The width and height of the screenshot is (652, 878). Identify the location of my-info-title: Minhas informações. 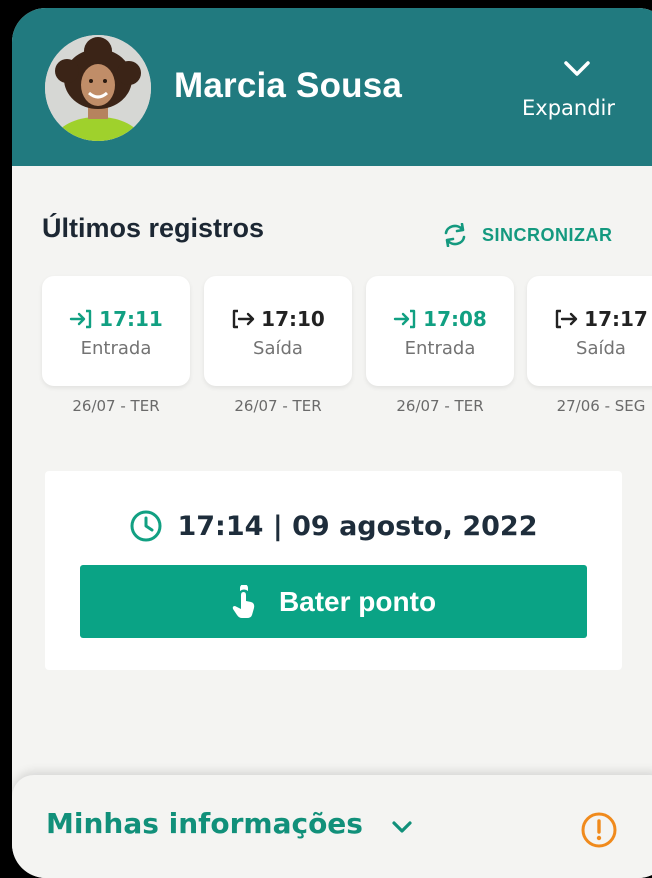
(204, 823).